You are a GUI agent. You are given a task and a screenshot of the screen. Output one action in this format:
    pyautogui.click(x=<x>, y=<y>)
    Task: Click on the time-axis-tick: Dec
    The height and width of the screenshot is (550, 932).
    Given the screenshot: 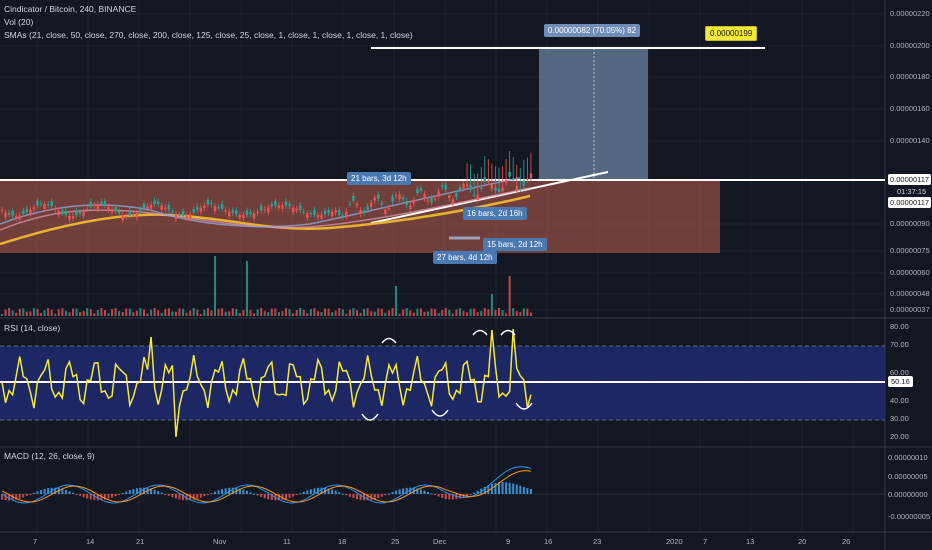 What is the action you would take?
    pyautogui.click(x=440, y=541)
    